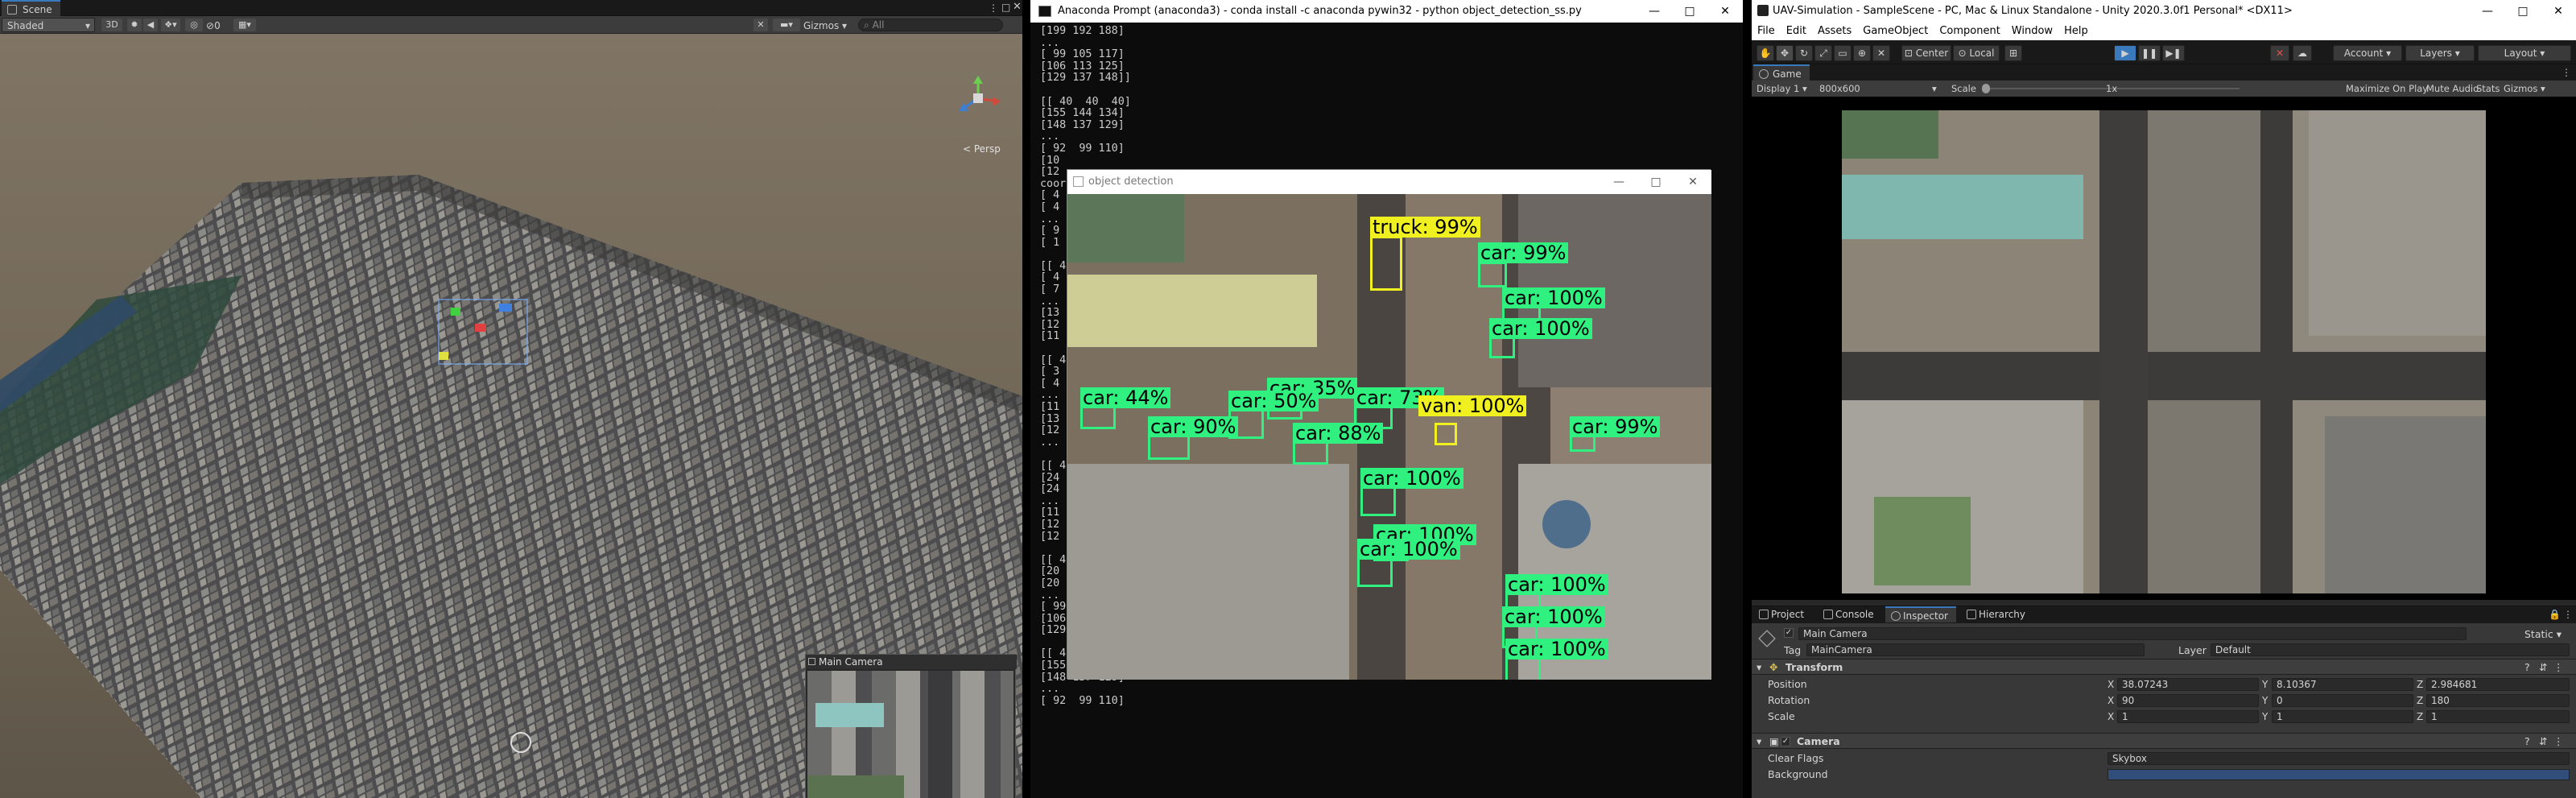 This screenshot has width=2576, height=798. I want to click on menu-assets: Assets, so click(1834, 31).